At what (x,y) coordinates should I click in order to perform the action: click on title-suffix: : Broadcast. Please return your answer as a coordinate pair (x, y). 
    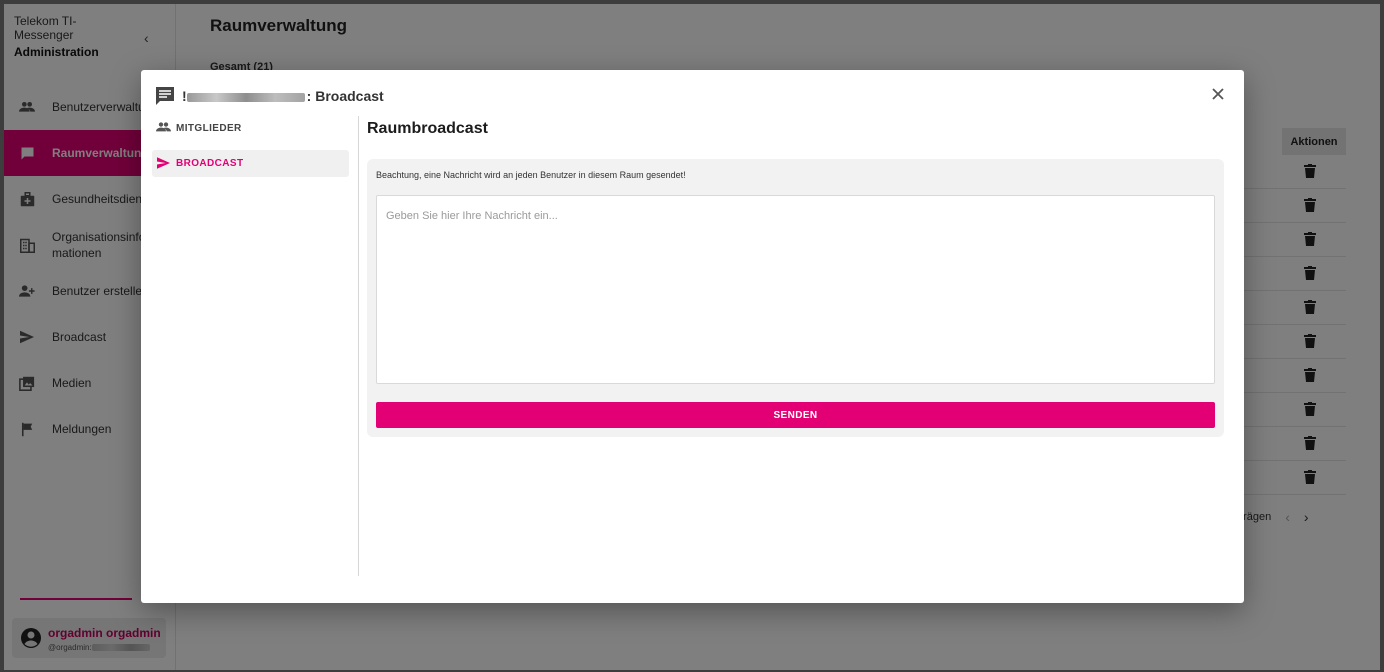
    Looking at the image, I should click on (345, 96).